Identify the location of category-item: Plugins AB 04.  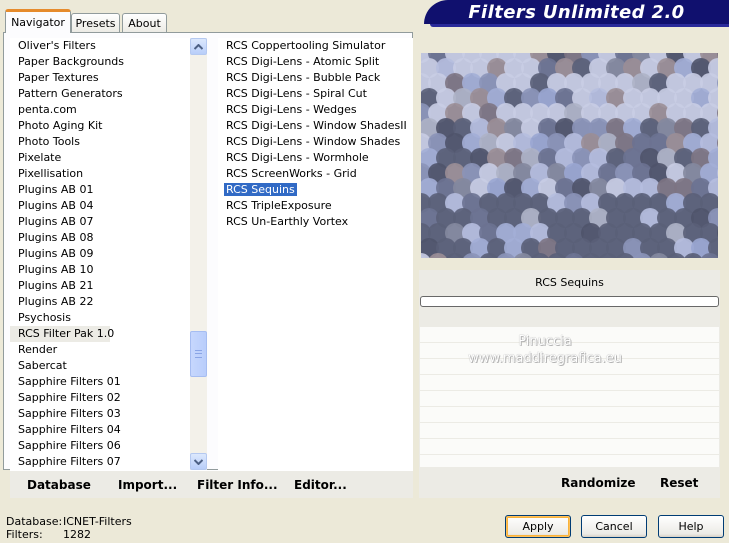
(100, 206).